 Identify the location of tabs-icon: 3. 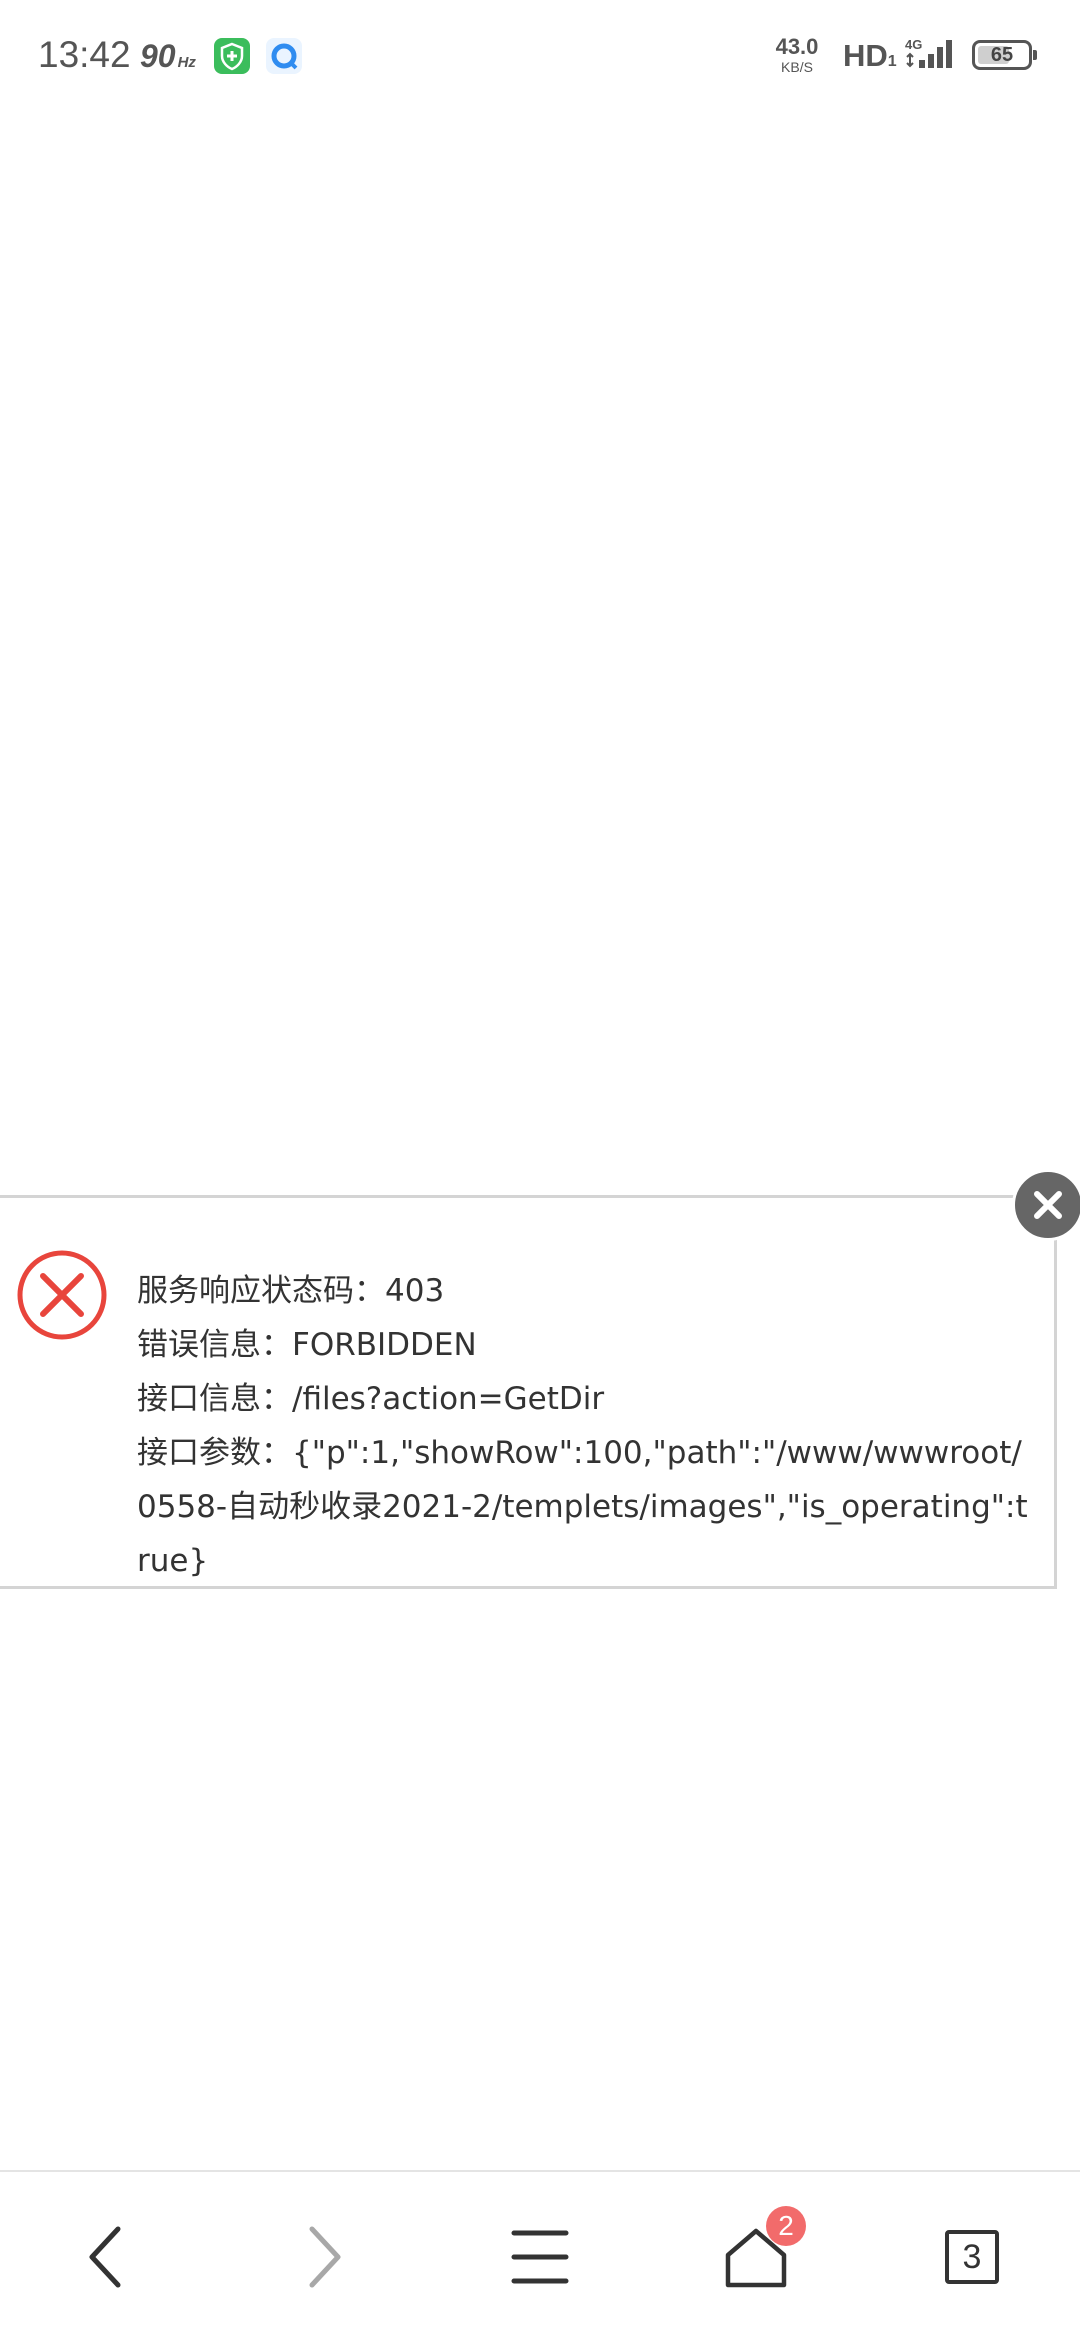
(972, 2257).